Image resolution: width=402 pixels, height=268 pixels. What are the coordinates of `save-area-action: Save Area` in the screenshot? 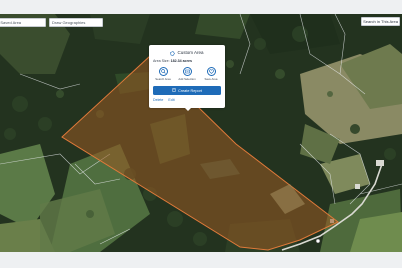 It's located at (211, 74).